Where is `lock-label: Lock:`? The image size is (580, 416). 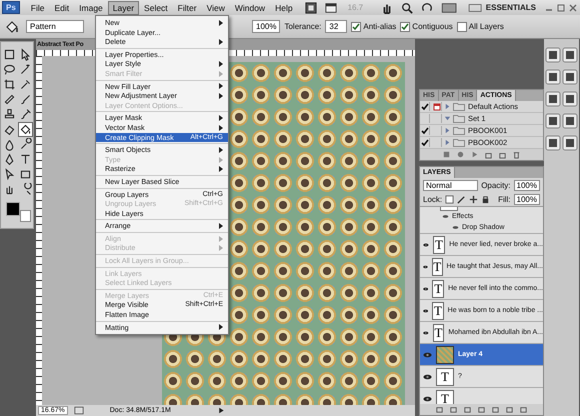 lock-label: Lock: is located at coordinates (432, 199).